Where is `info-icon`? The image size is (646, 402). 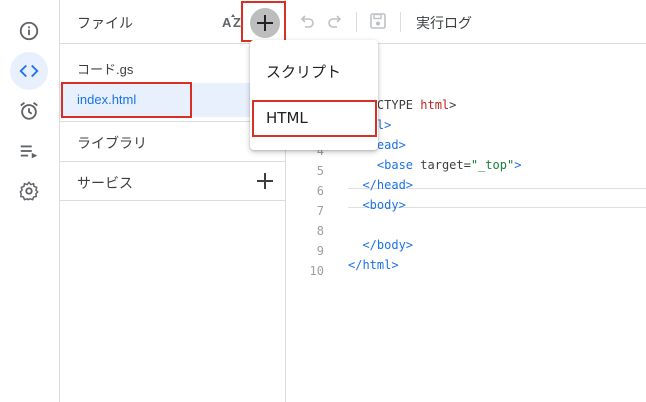
info-icon is located at coordinates (29, 31).